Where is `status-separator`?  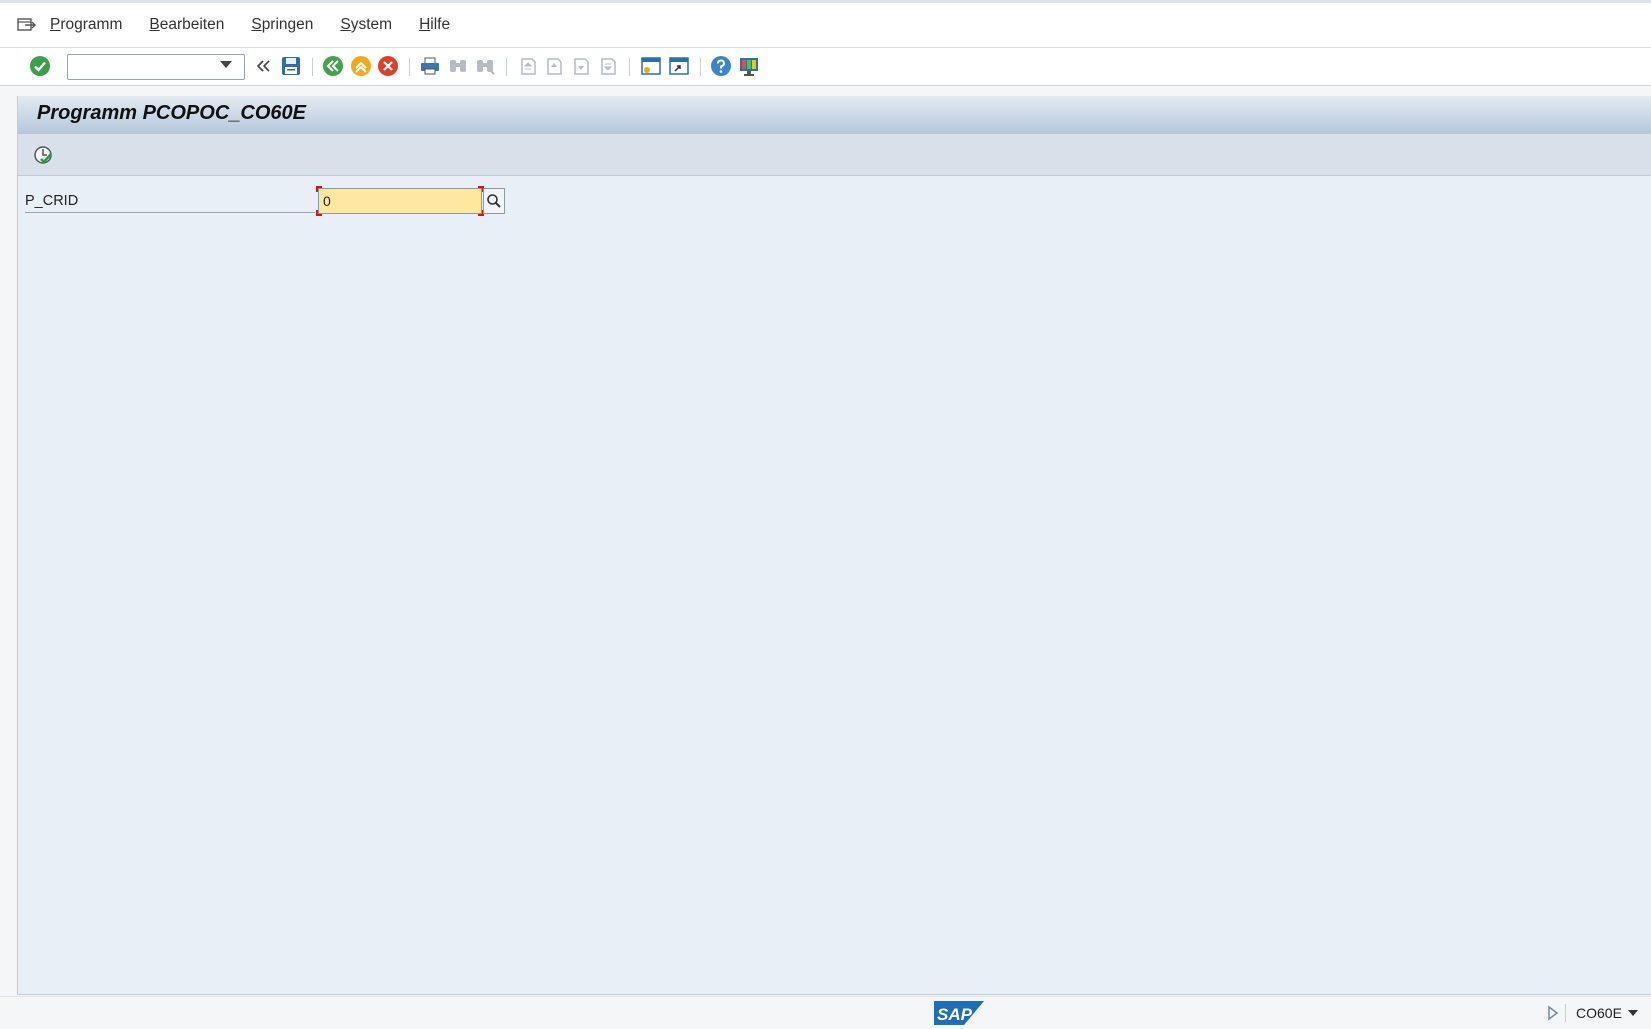 status-separator is located at coordinates (1565, 1013).